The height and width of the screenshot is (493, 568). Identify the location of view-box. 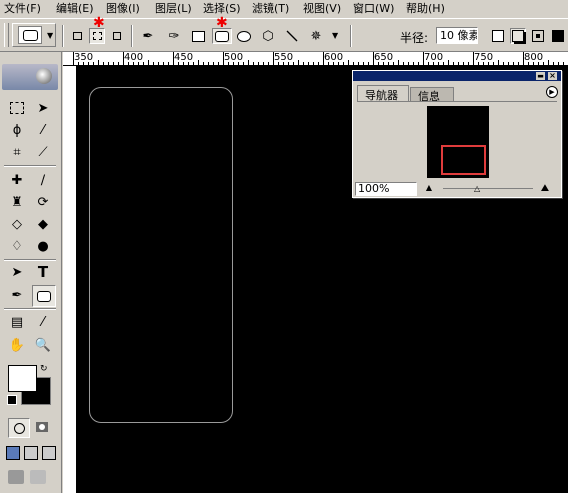
(463, 160).